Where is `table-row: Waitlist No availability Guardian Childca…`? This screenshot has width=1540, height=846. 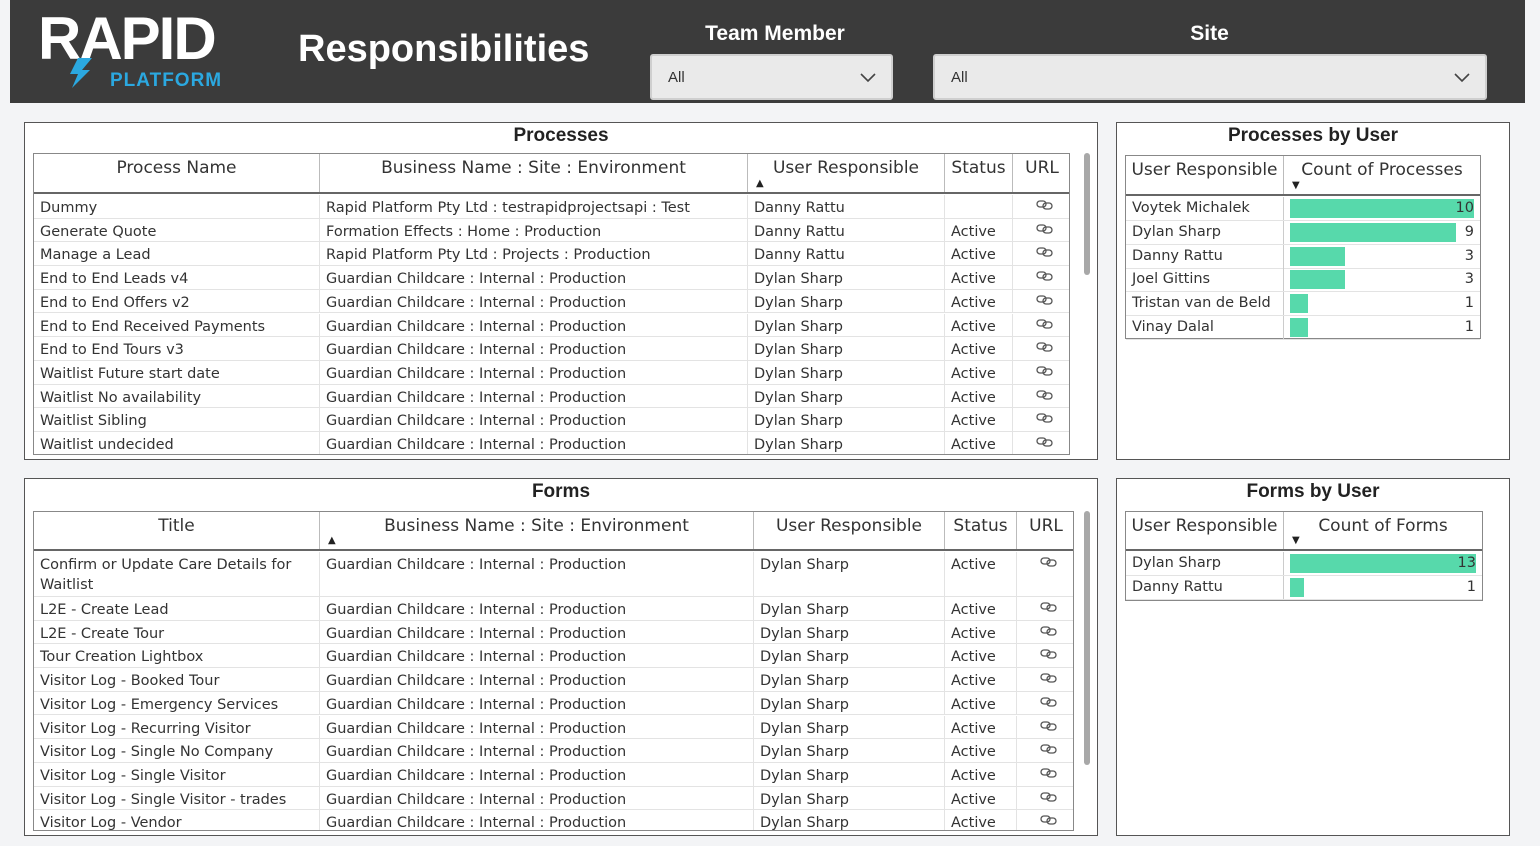 table-row: Waitlist No availability Guardian Childca… is located at coordinates (551, 396).